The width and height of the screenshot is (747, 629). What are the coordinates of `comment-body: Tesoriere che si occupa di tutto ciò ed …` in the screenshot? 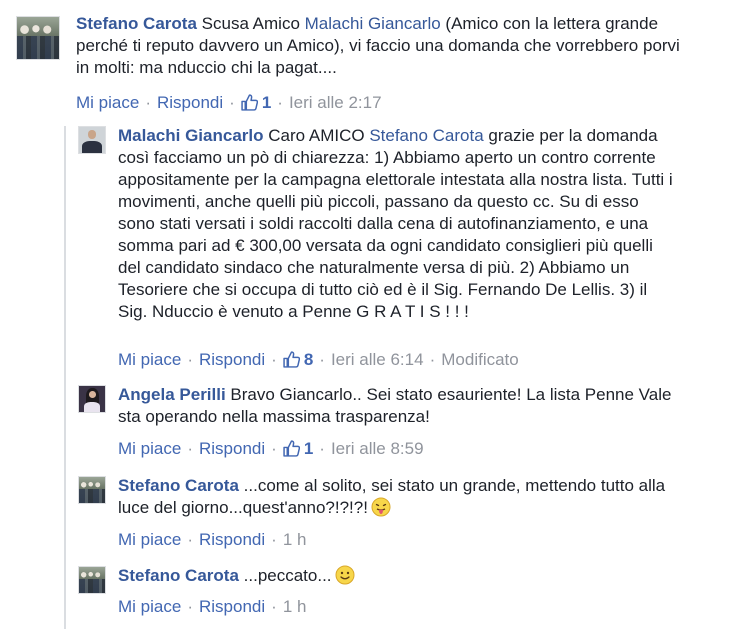 It's located at (383, 289).